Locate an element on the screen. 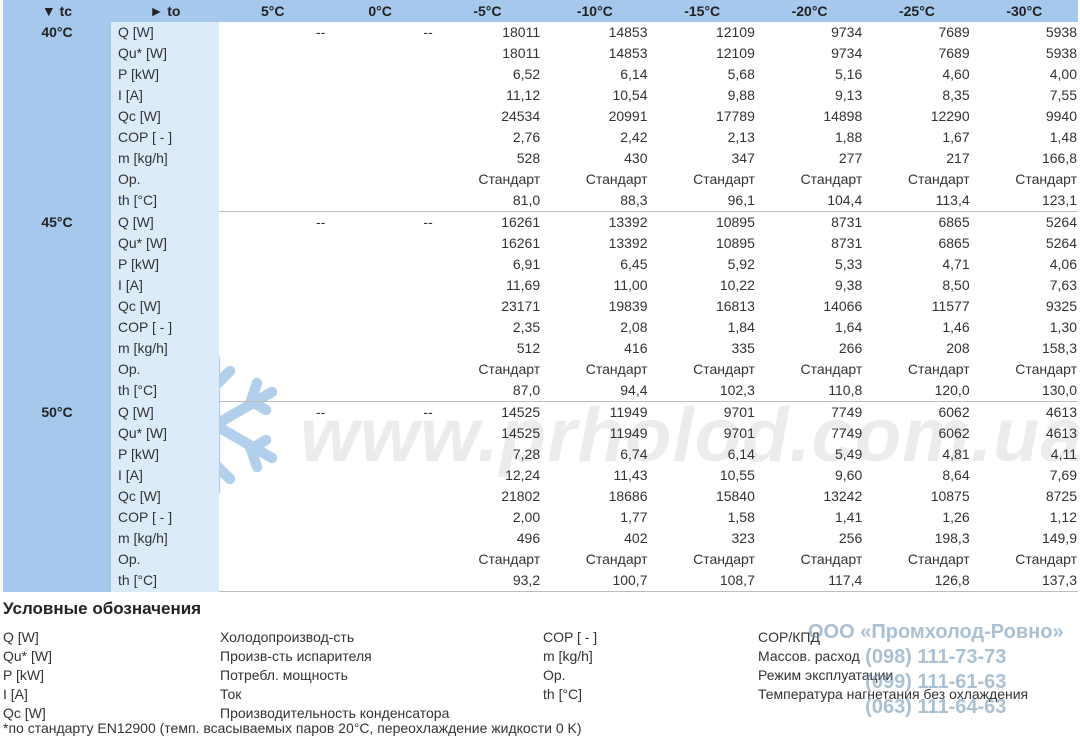 Image resolution: width=1080 pixels, height=739 pixels. table-row: I [A] 11,69 11,00 10,22 9,38 8,50 7,63 is located at coordinates (540, 285).